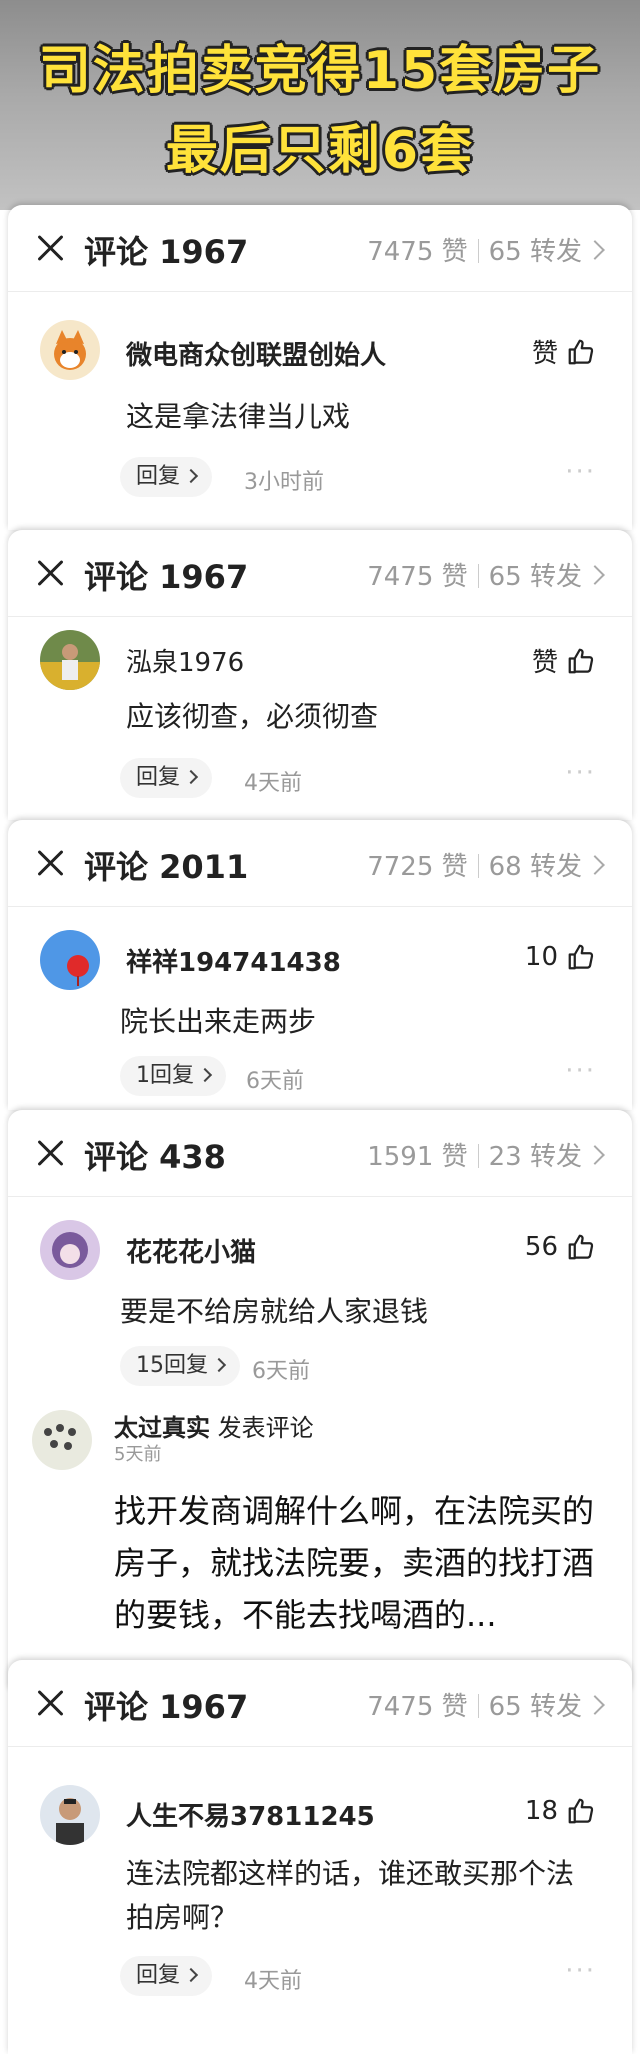 Image resolution: width=640 pixels, height=2054 pixels. What do you see at coordinates (535, 1157) in the screenshot?
I see `shares-count: 23 转发` at bounding box center [535, 1157].